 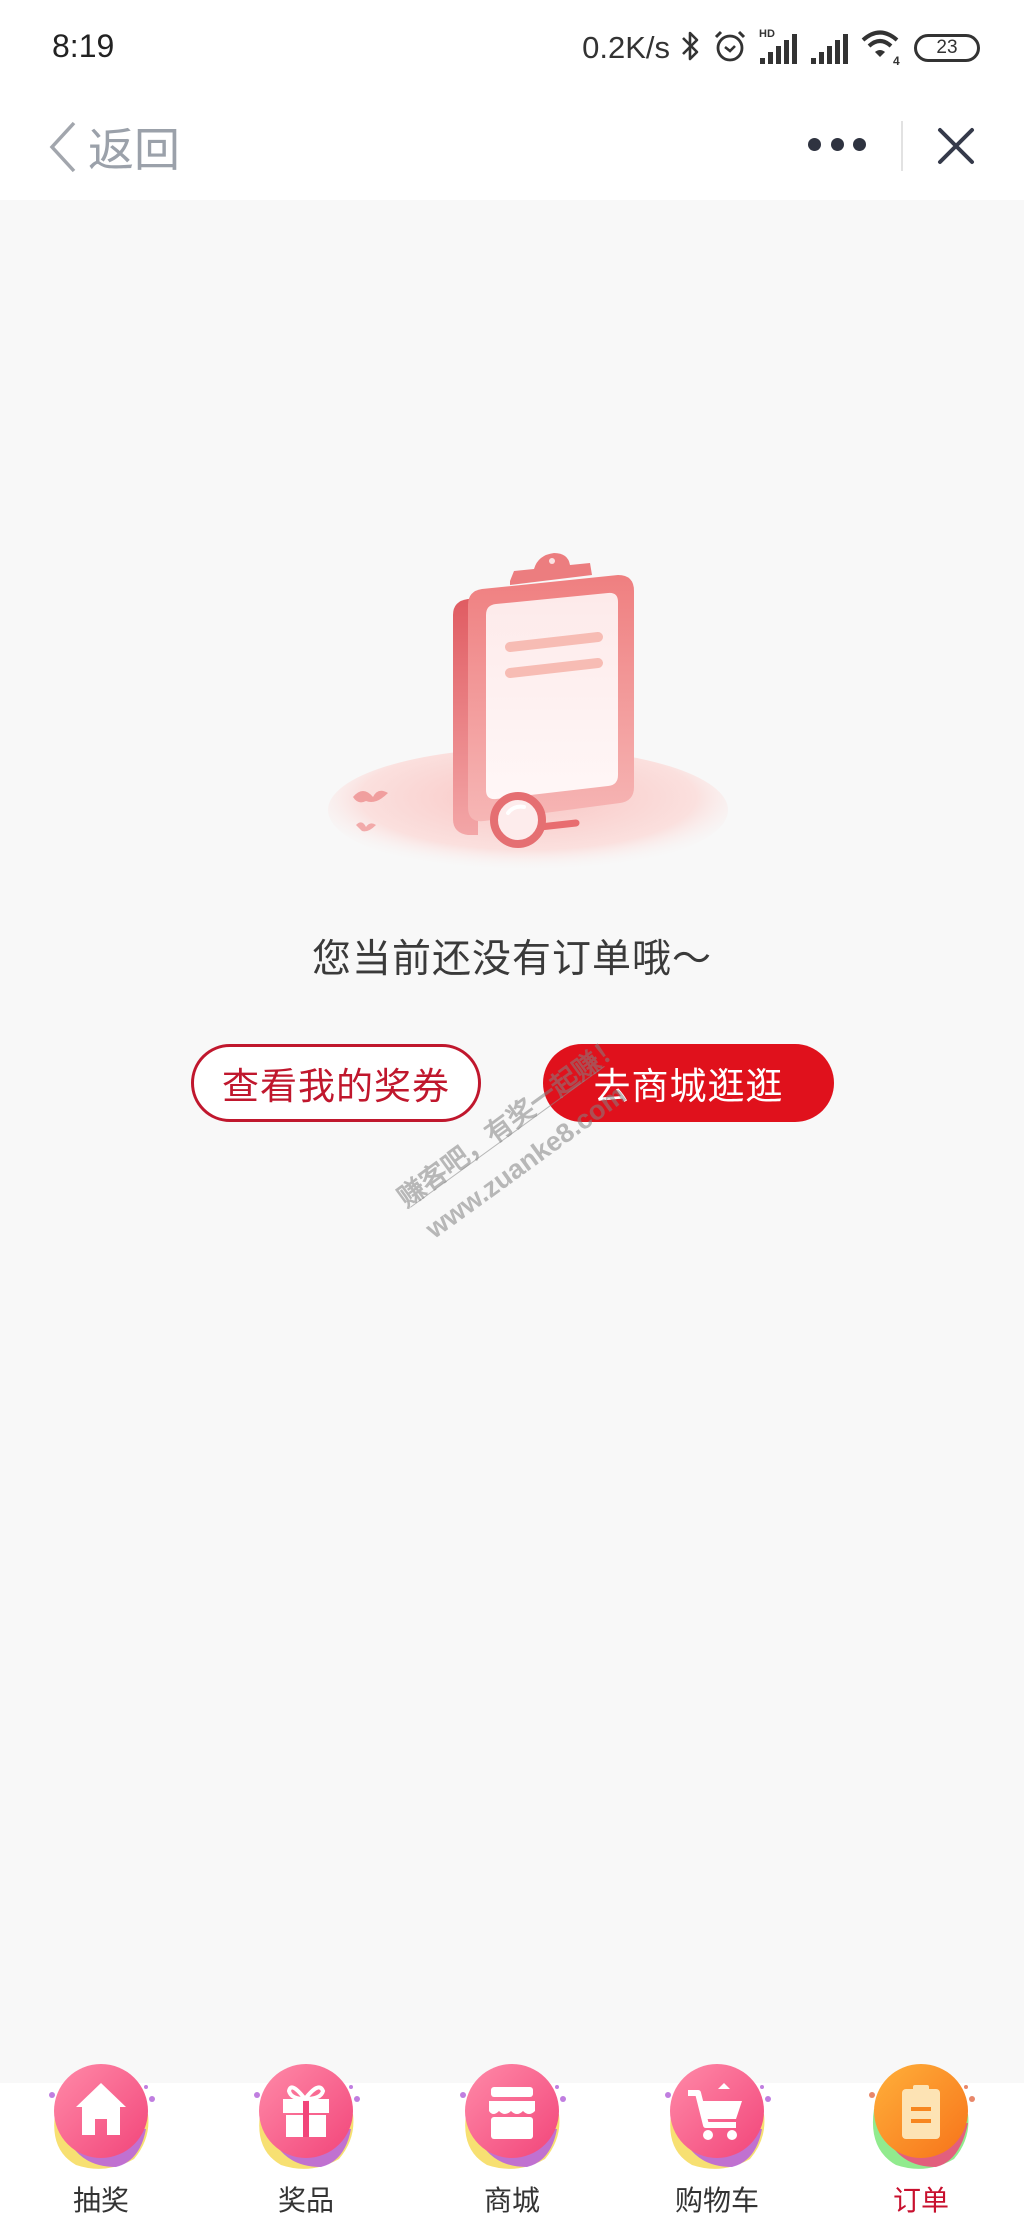 I want to click on tab-orders: 订单, so click(x=921, y=2139).